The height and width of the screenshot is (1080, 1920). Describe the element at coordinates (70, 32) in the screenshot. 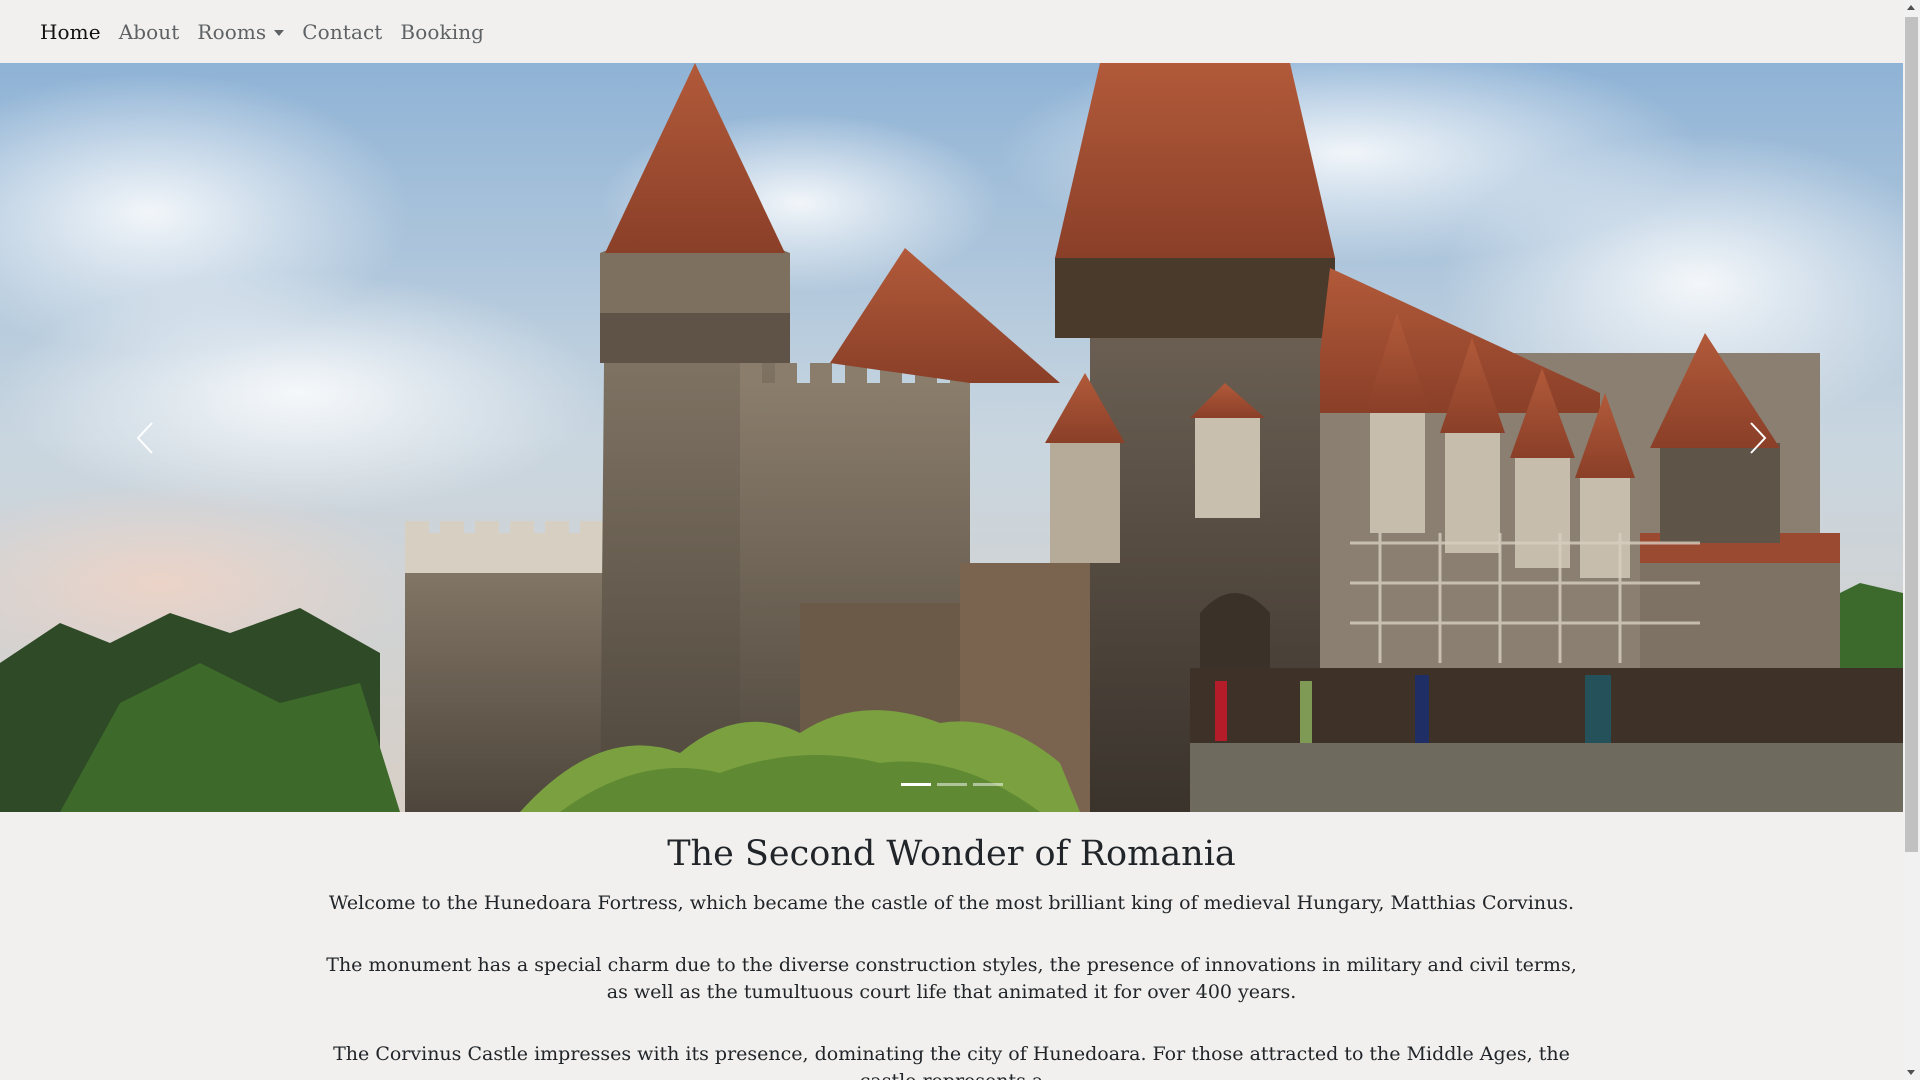

I see `nav-home: Home` at that location.